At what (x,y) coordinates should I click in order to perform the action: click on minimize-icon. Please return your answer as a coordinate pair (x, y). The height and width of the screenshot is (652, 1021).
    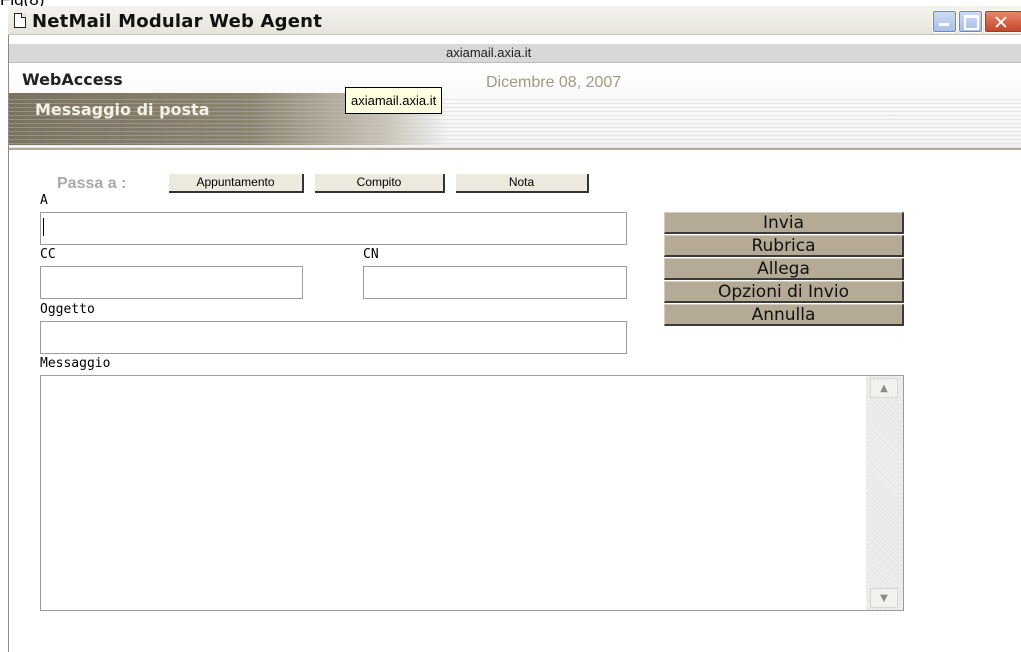
    Looking at the image, I should click on (944, 24).